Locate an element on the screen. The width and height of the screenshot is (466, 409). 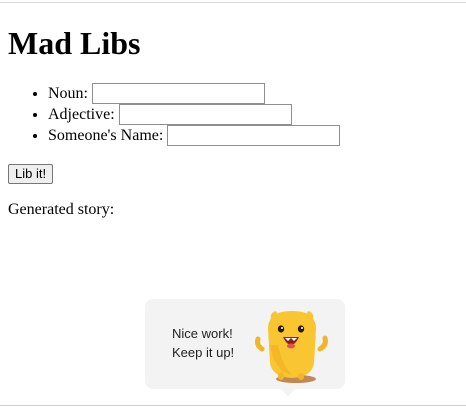
toast-message: Nice work! Keep it up! is located at coordinates (203, 343).